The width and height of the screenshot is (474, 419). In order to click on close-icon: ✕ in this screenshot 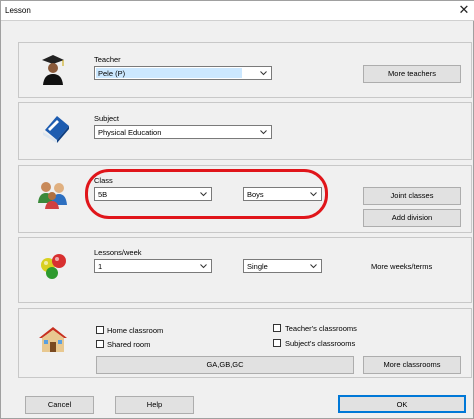, I will do `click(464, 10)`.